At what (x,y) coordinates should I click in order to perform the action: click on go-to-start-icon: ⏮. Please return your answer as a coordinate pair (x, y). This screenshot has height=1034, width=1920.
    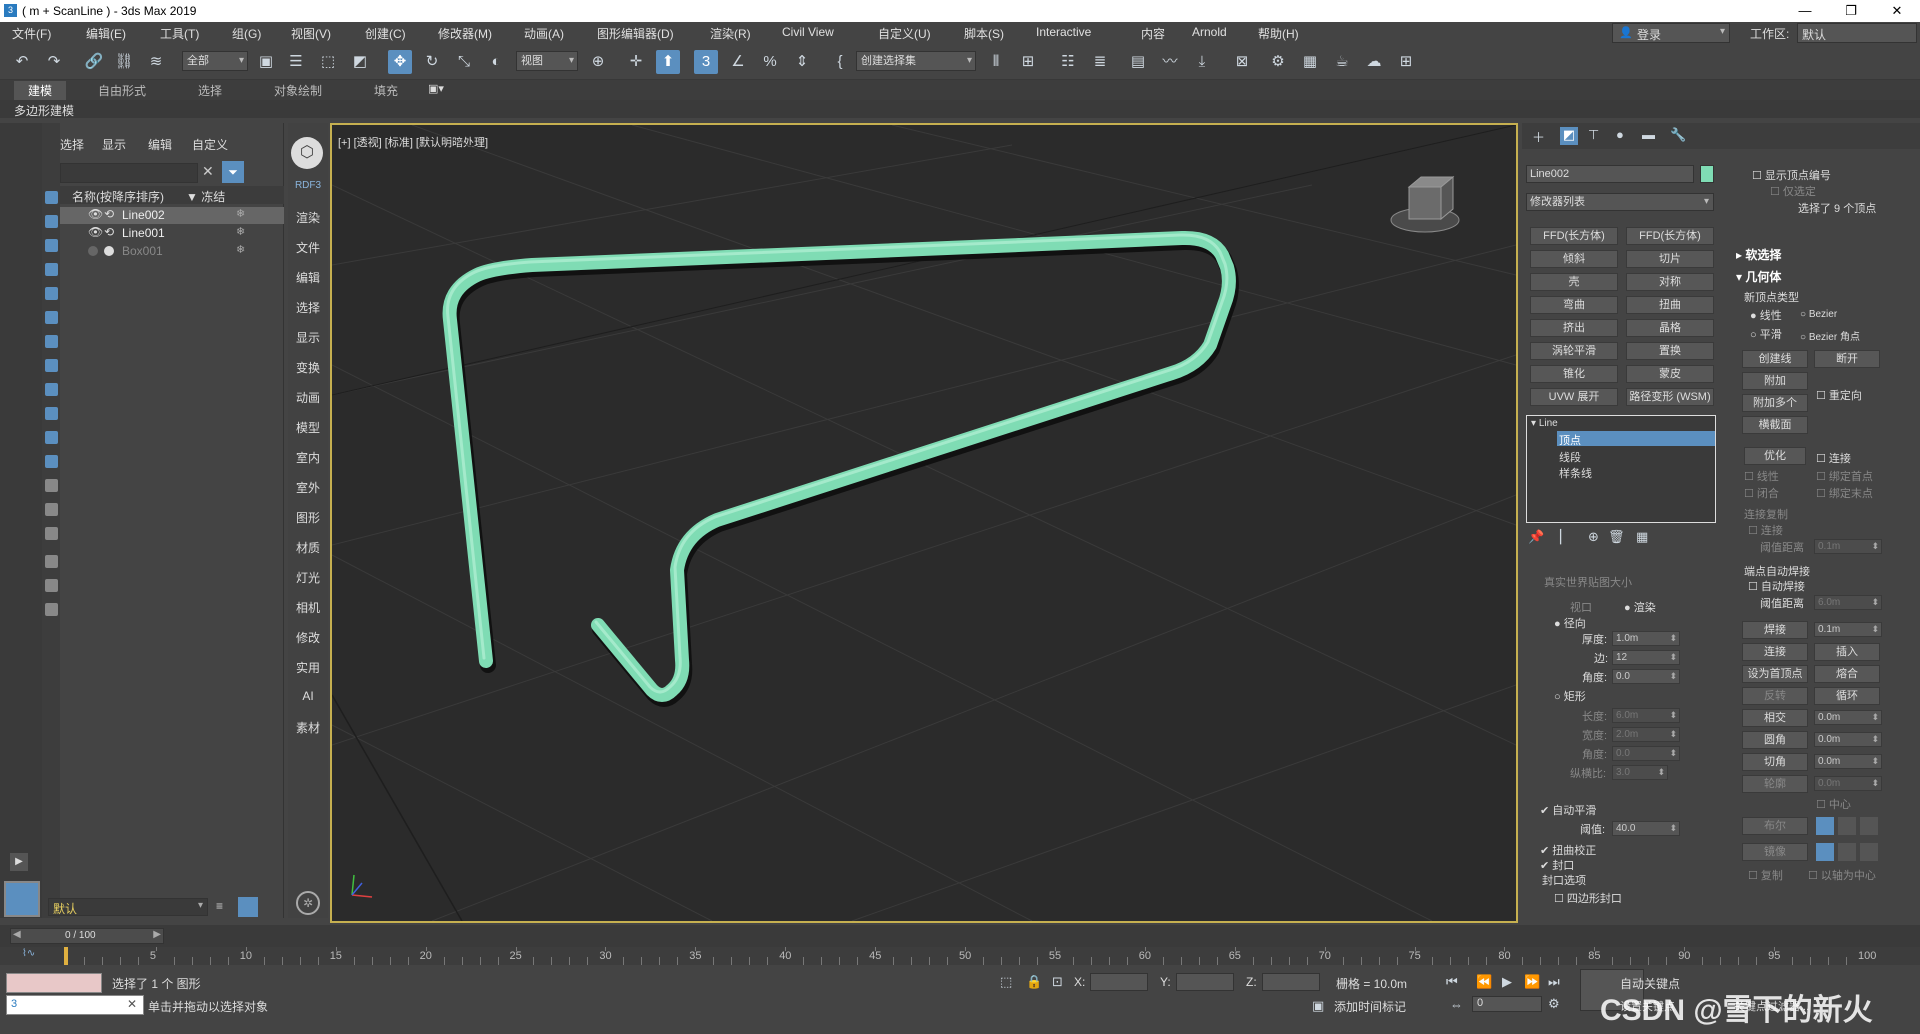
    Looking at the image, I should click on (1452, 982).